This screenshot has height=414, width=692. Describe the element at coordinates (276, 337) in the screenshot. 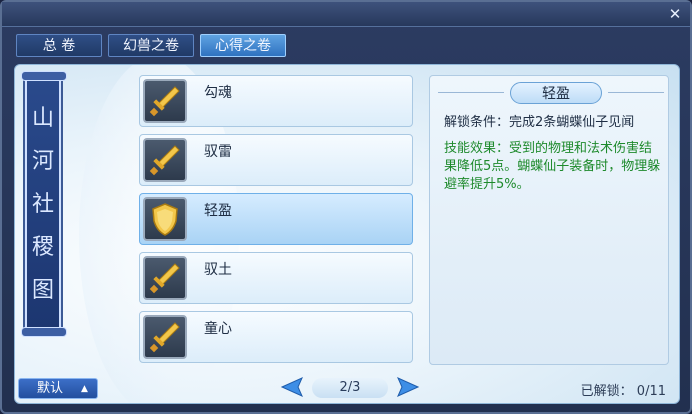

I see `skill-row: 童心` at that location.